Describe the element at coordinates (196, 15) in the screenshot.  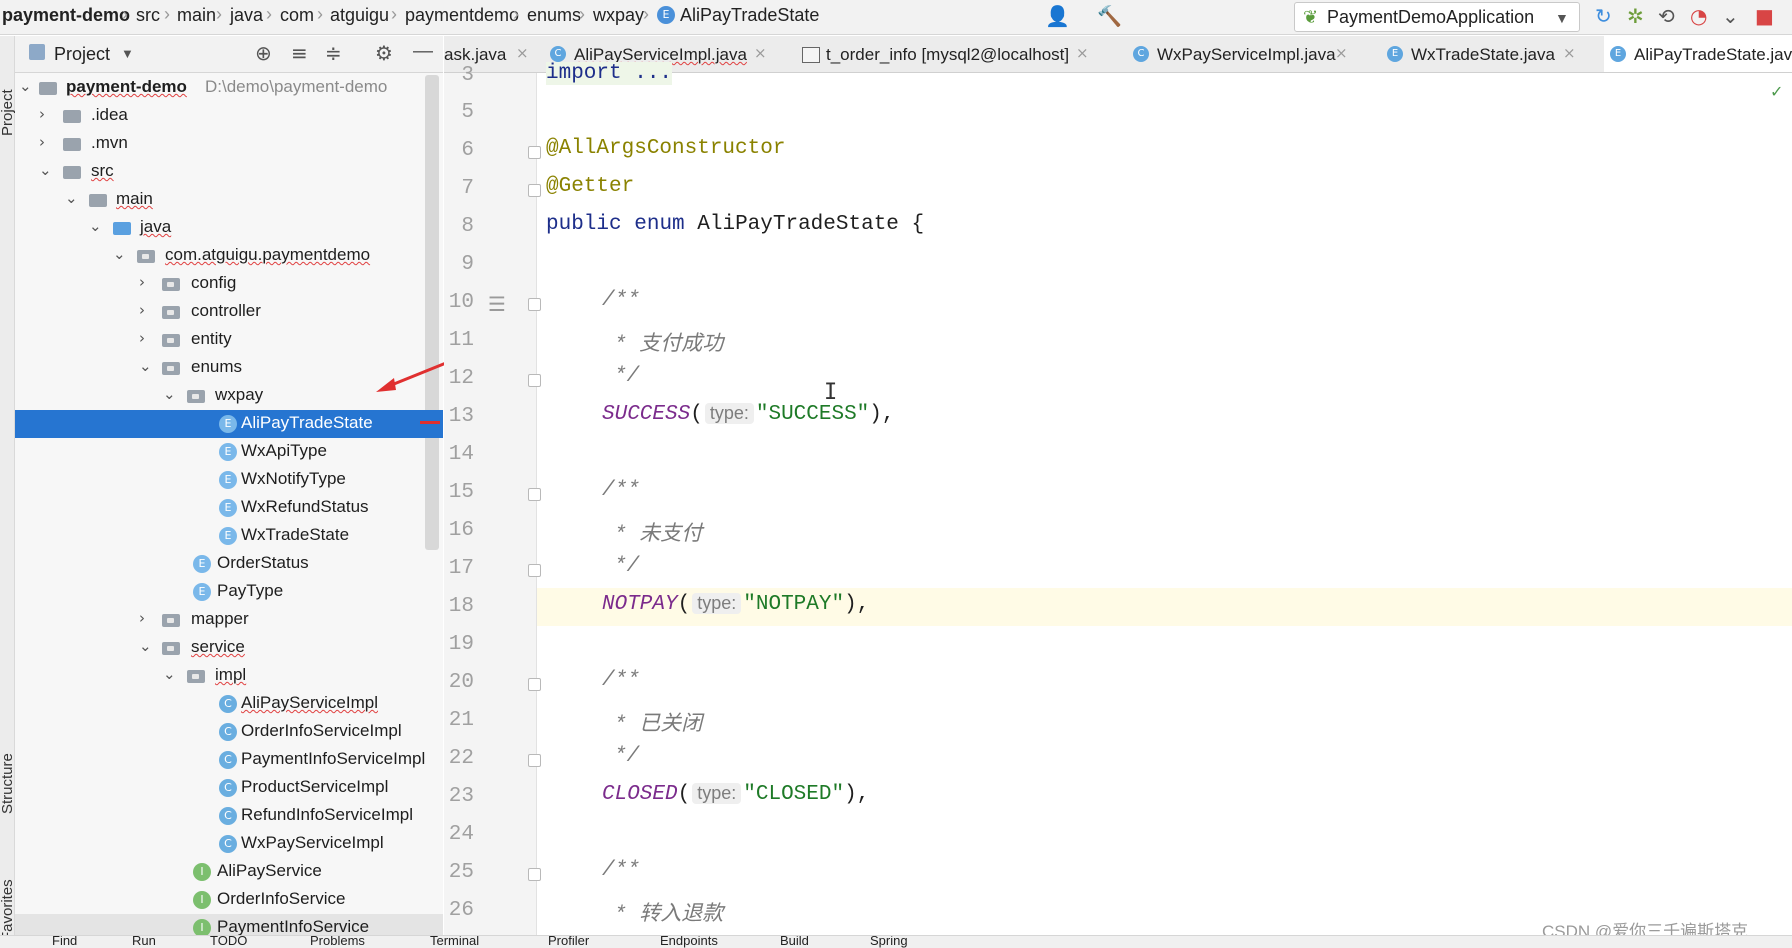
I see `breadcrumb-main: main` at that location.